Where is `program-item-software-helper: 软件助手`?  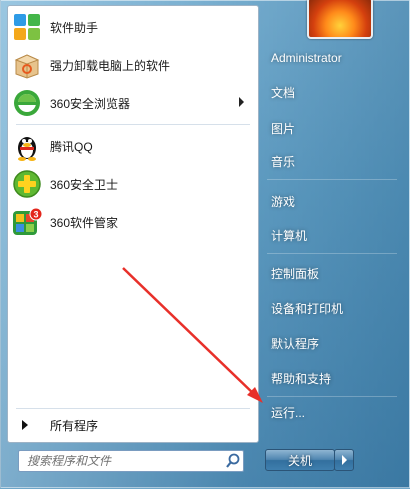
program-item-software-helper: 软件助手 is located at coordinates (132, 27).